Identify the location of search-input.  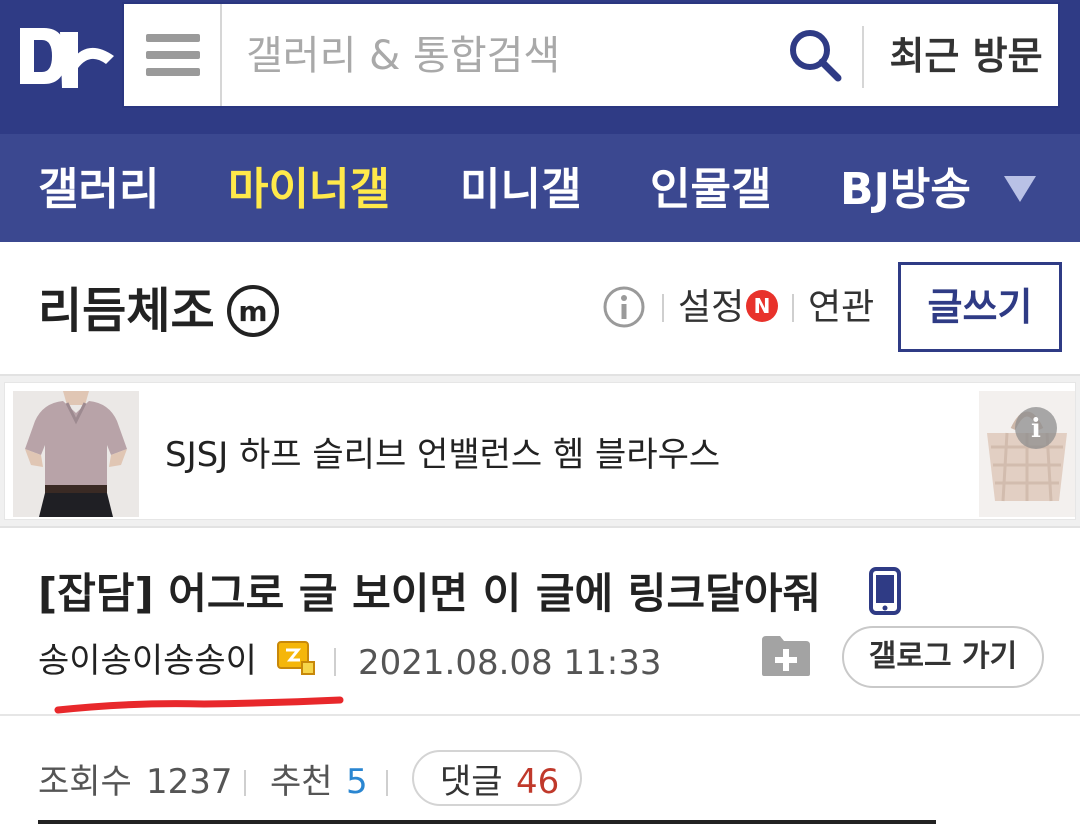
(506, 56).